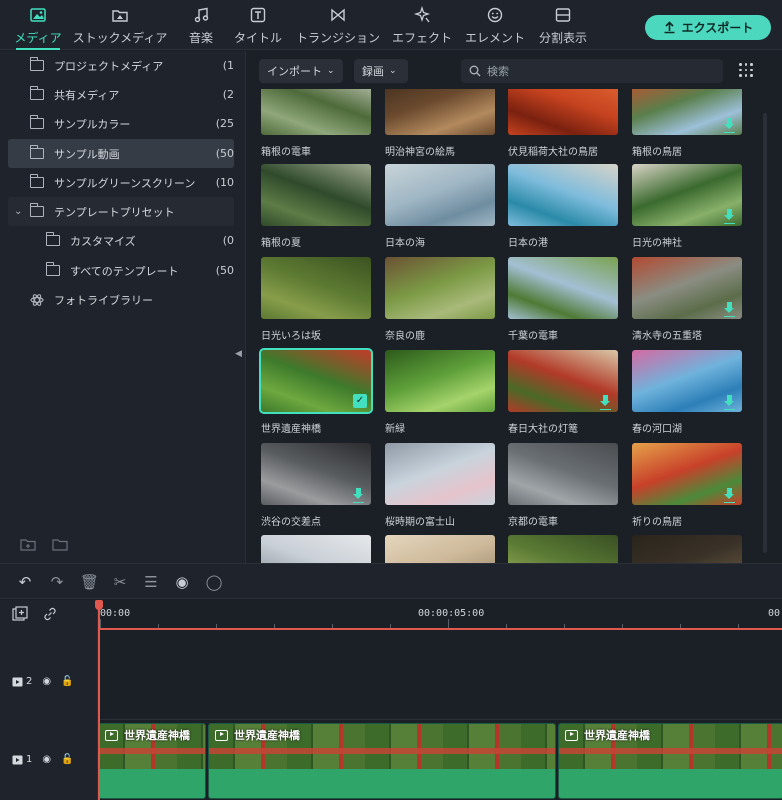 Image resolution: width=782 pixels, height=800 pixels. Describe the element at coordinates (121, 123) in the screenshot. I see `sidebar-item-sample-color: サンプルカラー (25` at that location.